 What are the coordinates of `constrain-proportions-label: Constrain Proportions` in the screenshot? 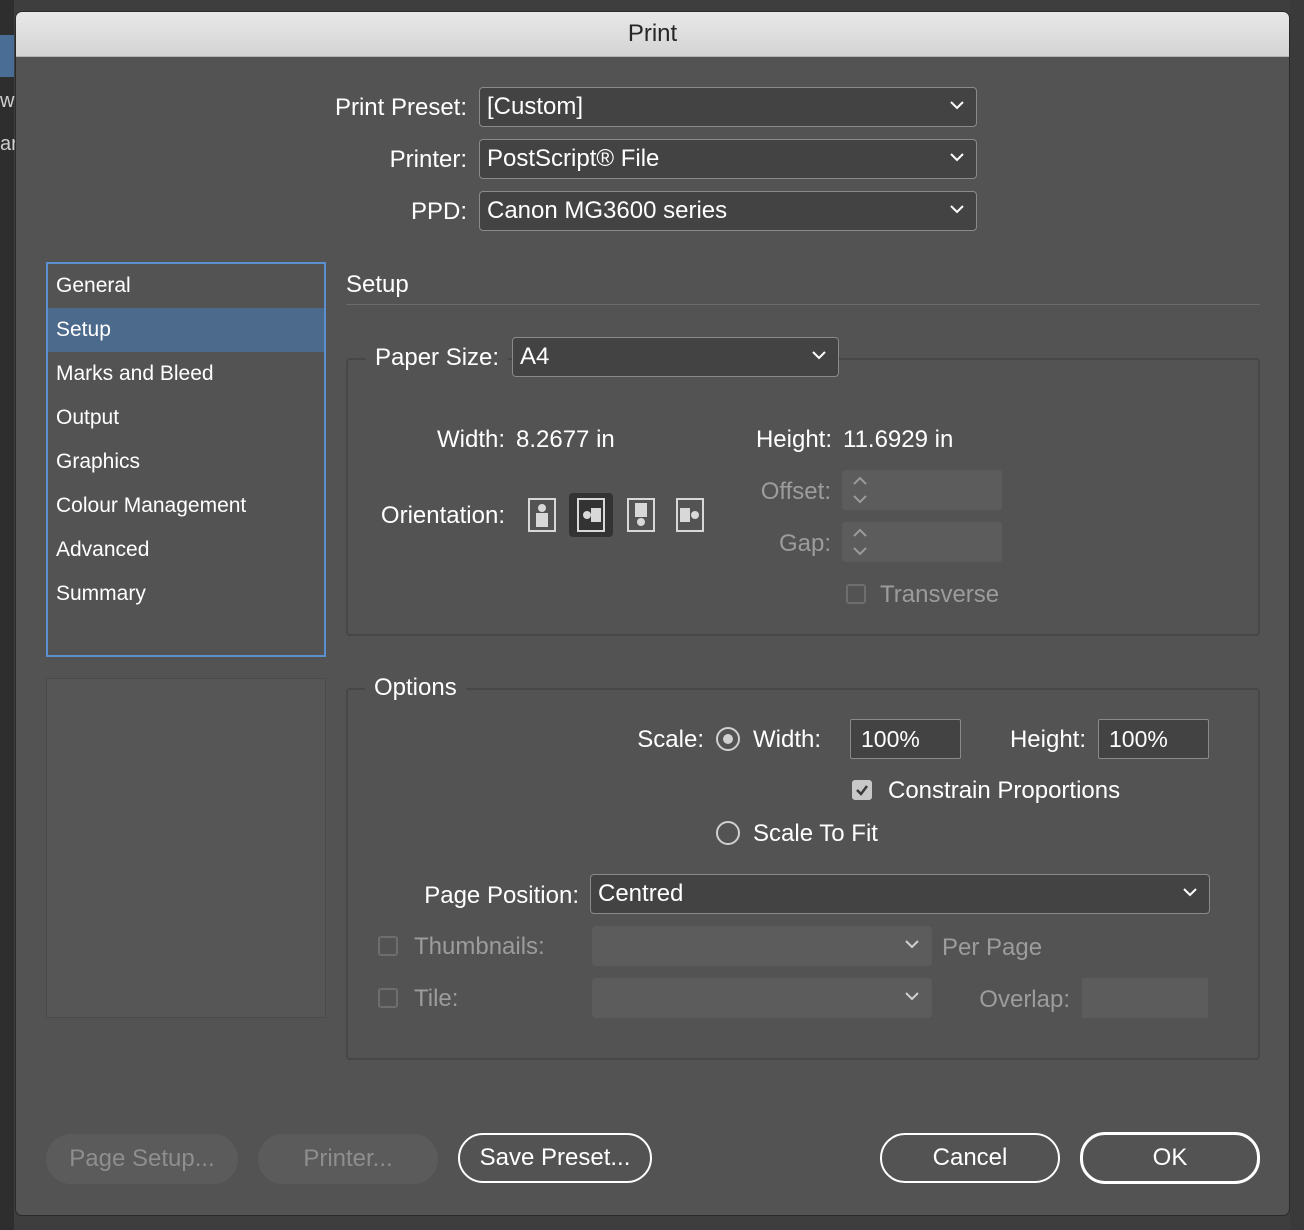 It's located at (1004, 790).